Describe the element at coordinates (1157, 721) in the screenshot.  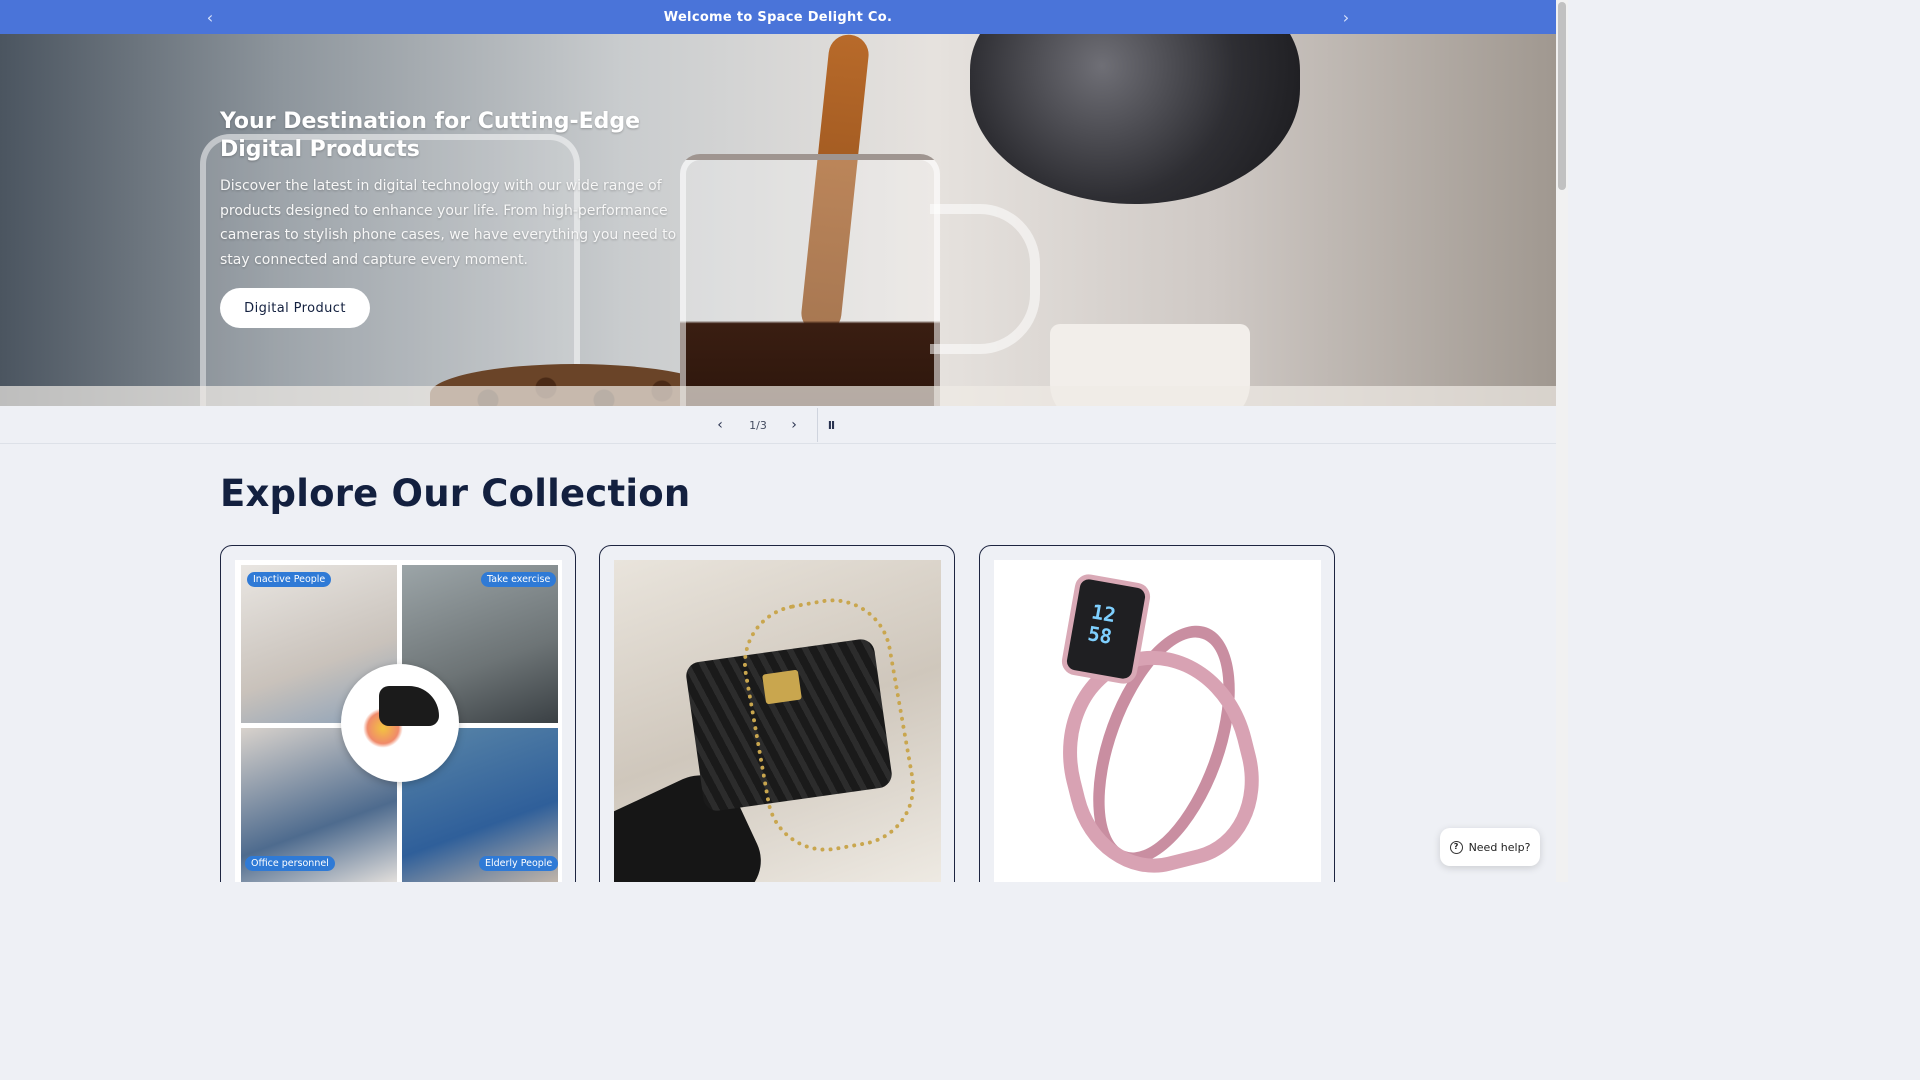
I see `product-image-watch-band: 12 58` at that location.